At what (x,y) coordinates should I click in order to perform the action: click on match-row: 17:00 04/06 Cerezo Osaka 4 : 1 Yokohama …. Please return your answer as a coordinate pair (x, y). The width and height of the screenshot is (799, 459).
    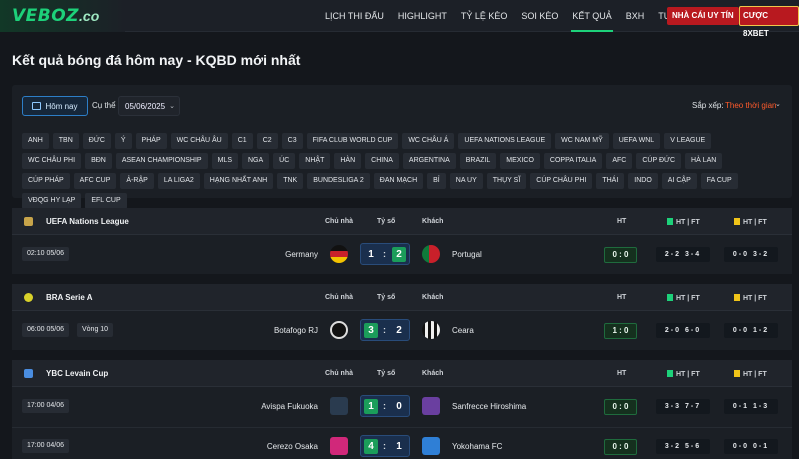
    Looking at the image, I should click on (402, 443).